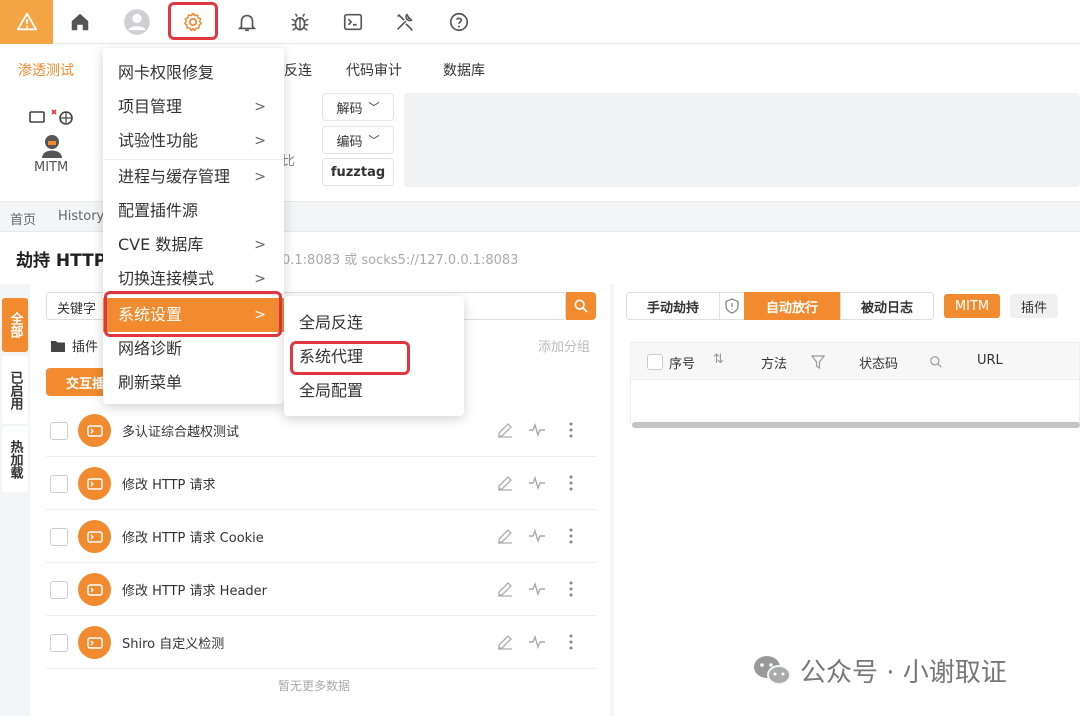  I want to click on plugin-folder: 插件, so click(74, 345).